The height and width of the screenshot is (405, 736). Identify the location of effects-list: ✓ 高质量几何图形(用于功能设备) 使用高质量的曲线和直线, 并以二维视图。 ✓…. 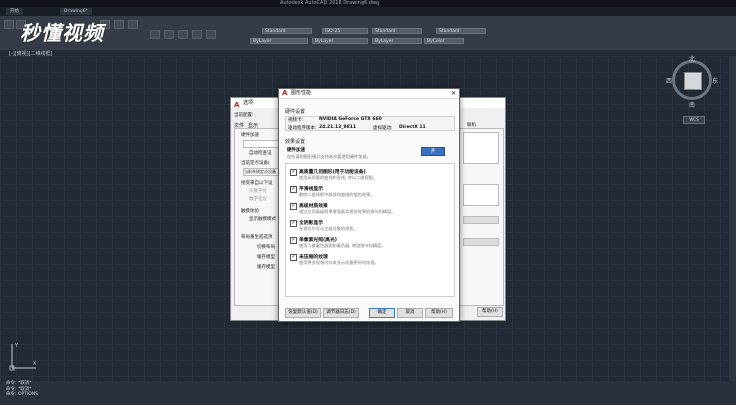
(370, 230).